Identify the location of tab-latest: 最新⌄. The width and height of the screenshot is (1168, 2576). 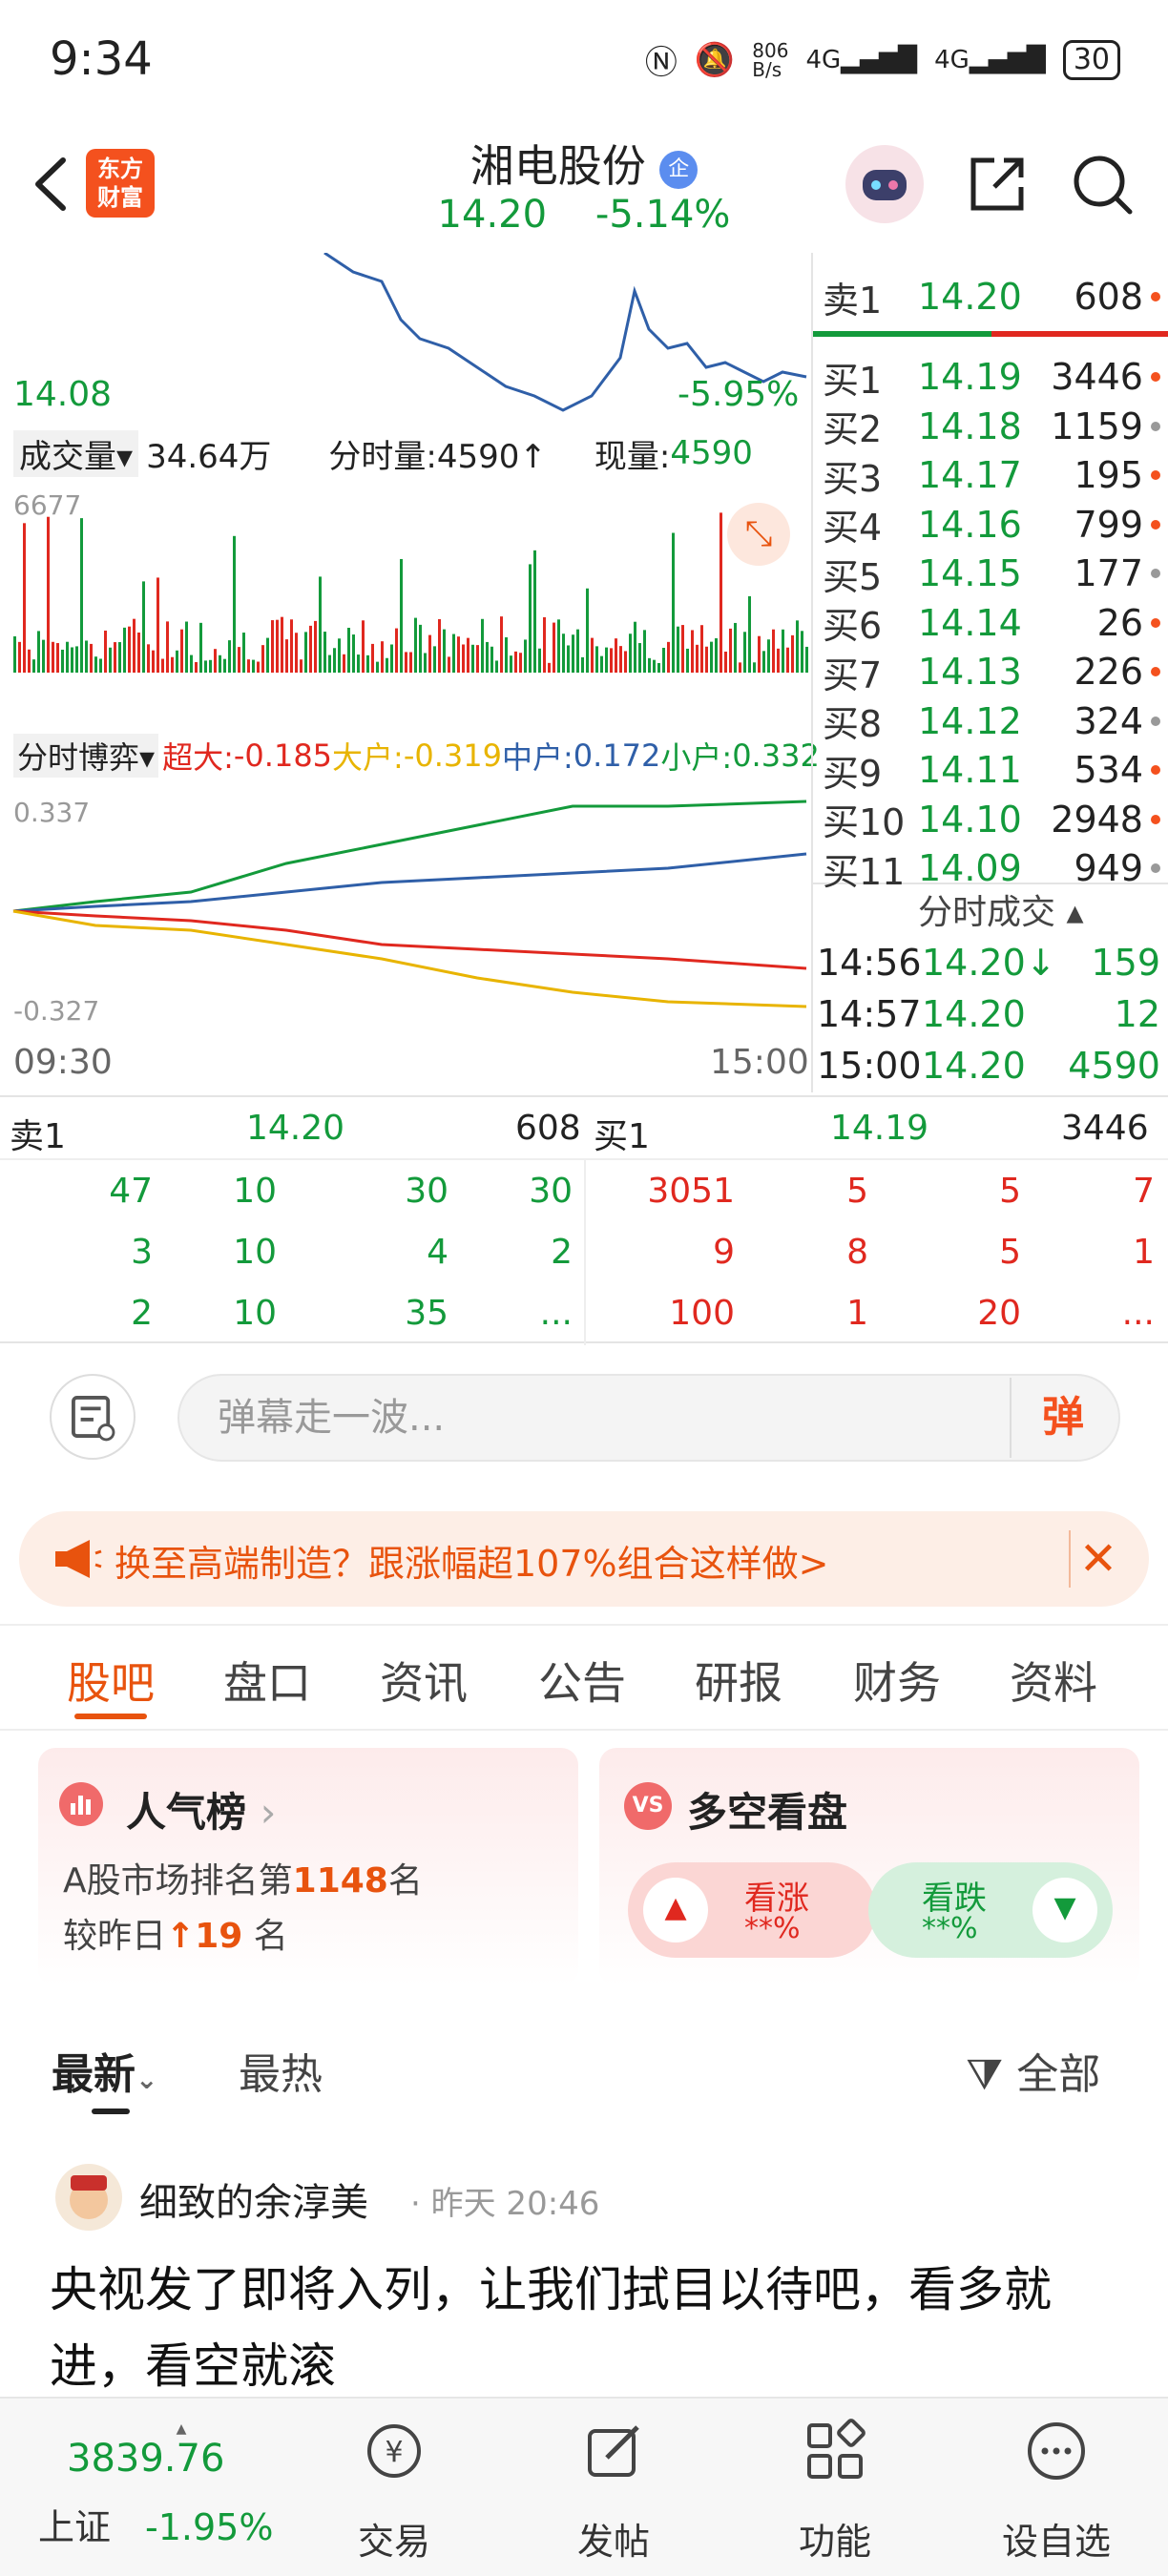
(104, 2070).